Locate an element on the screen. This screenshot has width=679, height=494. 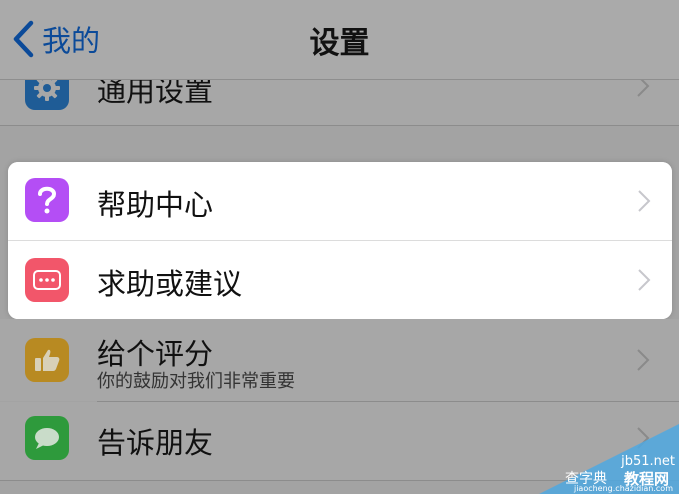
chat-bubble-ellipsis-icon is located at coordinates (47, 280).